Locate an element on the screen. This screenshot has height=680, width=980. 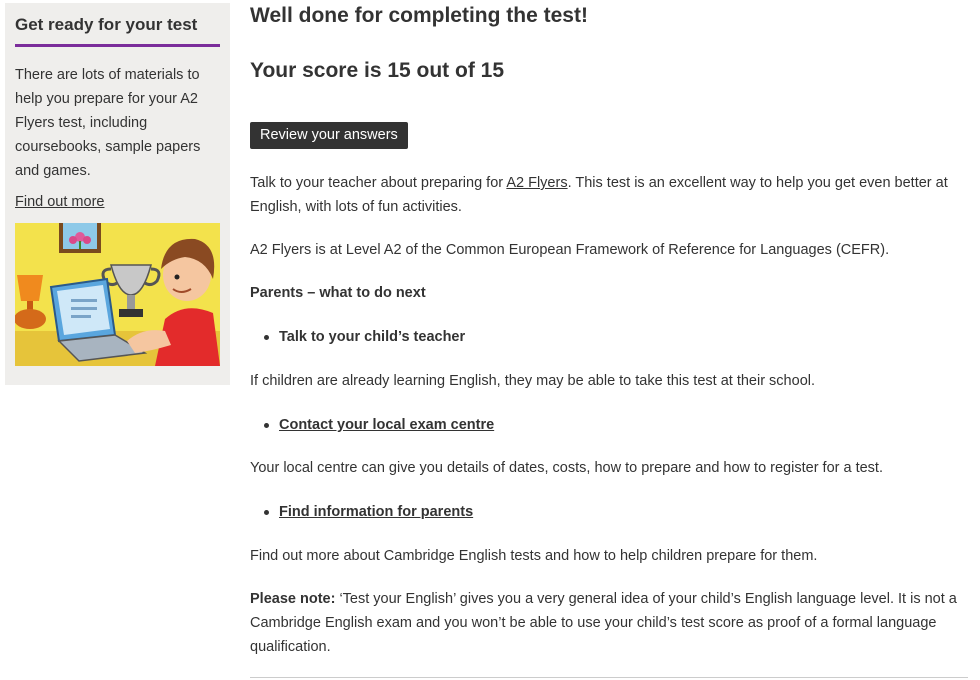
bullet-exam-centre: Contact your local exam centre is located at coordinates (372, 425).